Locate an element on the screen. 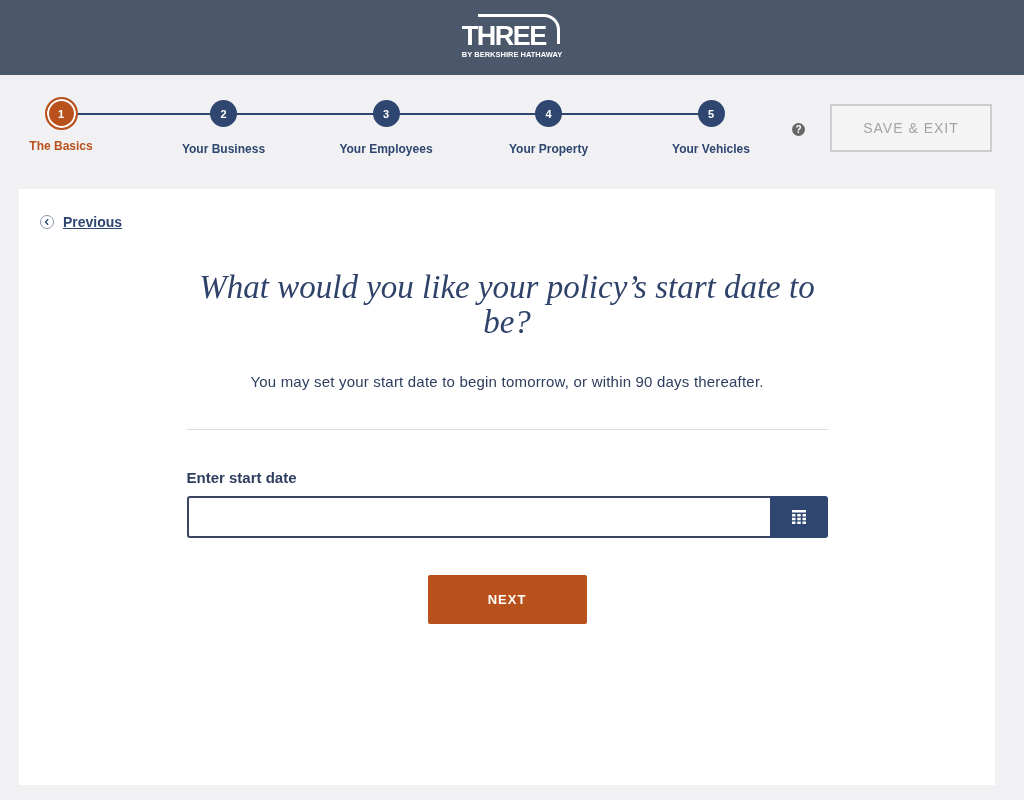  question-title: What would you like your policy’s start date to be? is located at coordinates (507, 305).